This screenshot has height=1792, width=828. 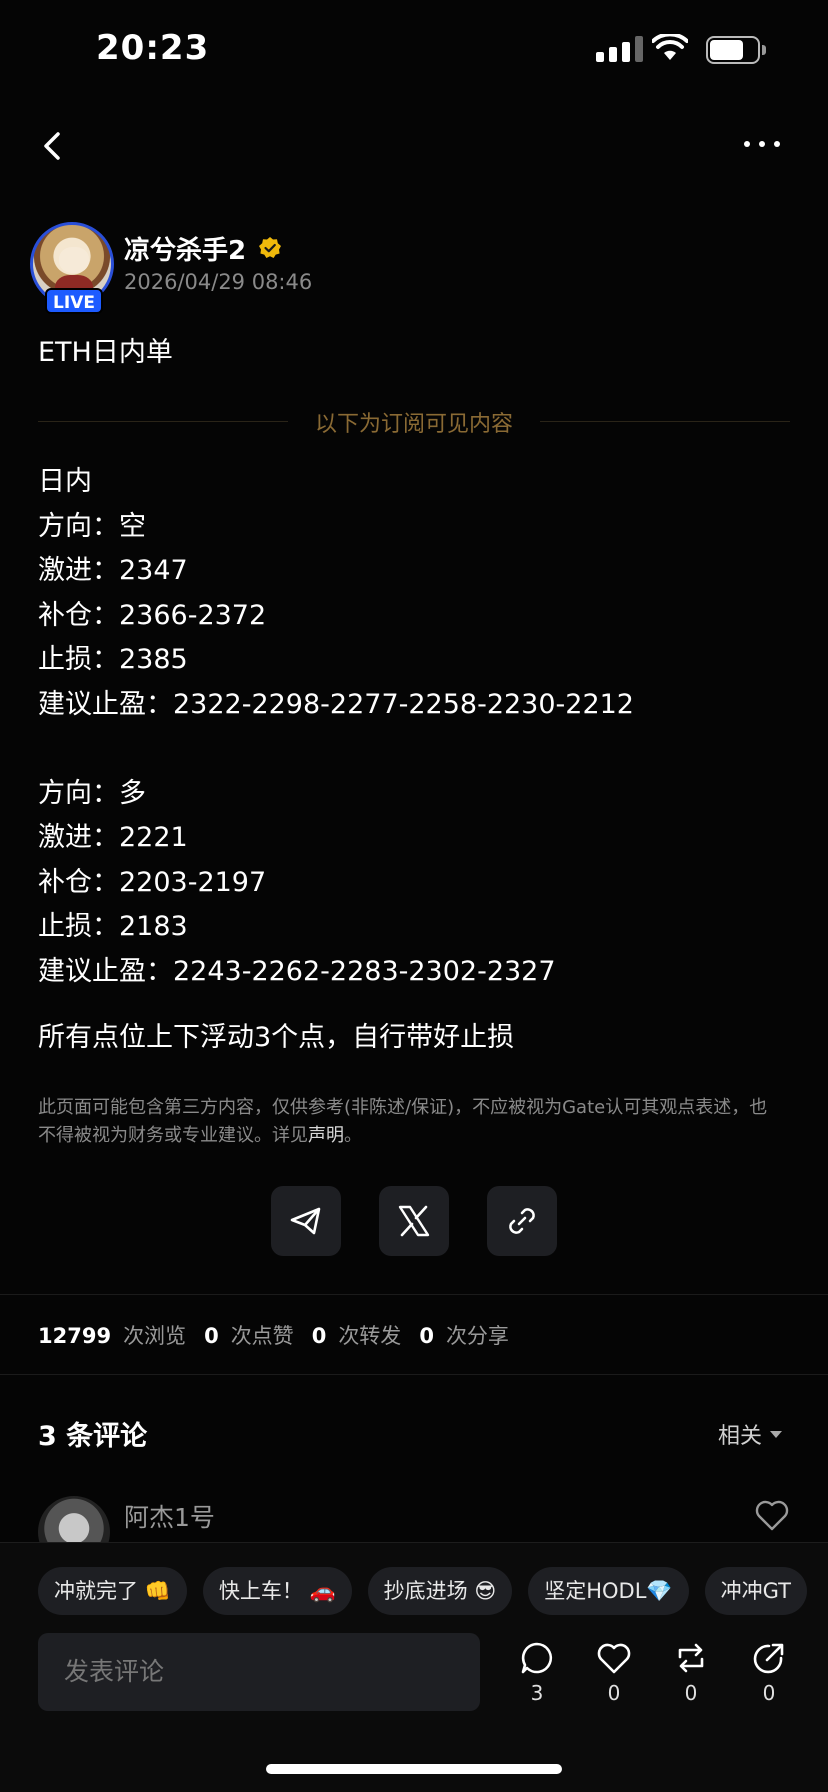 I want to click on share-count: 0, so click(x=769, y=1693).